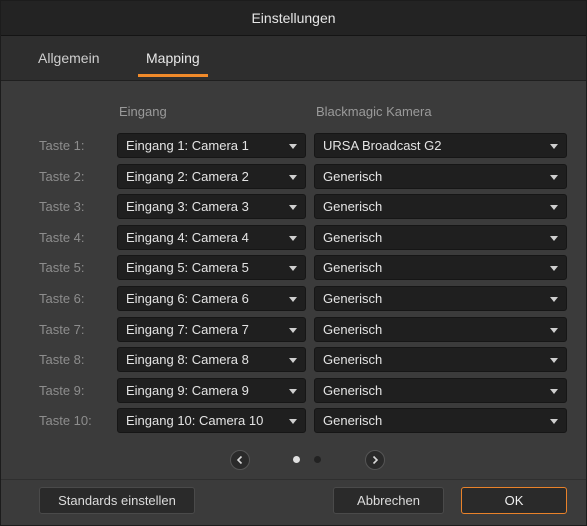 This screenshot has width=587, height=526. I want to click on input-dropdown-value: Eingang 2: Camera 2, so click(187, 176).